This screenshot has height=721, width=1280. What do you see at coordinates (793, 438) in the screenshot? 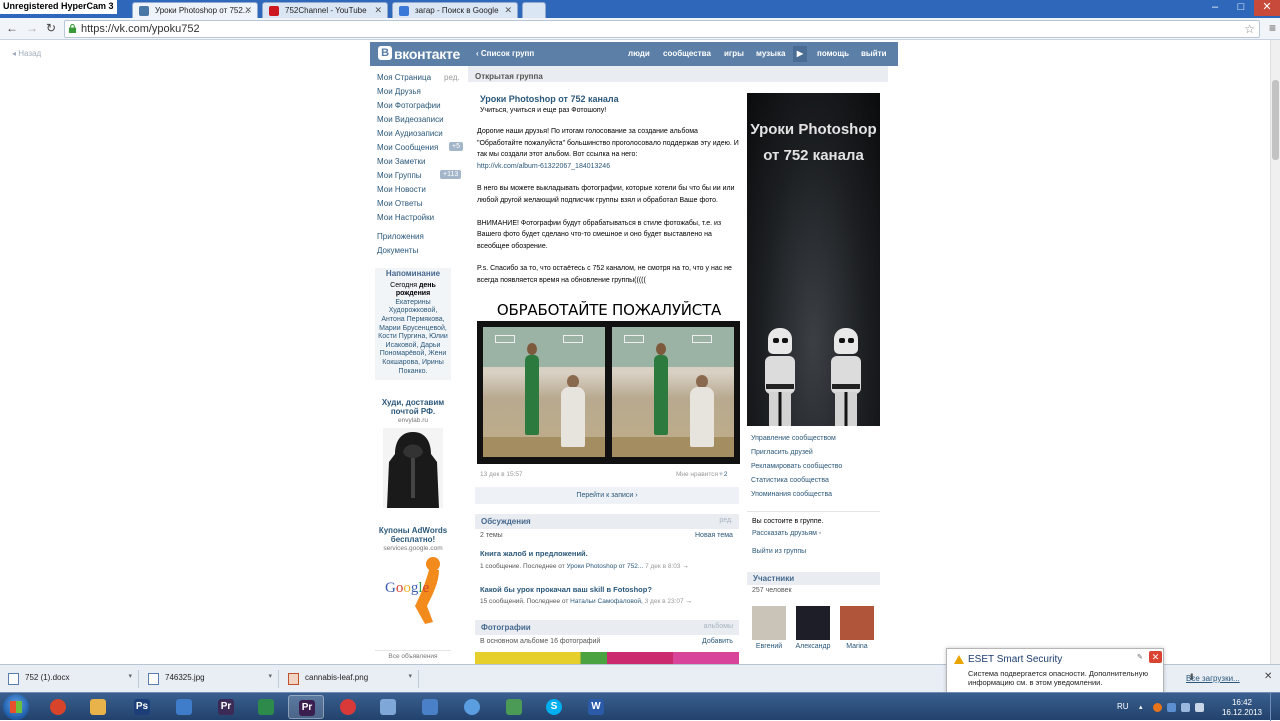
I see `manage-community-link: Управление сообществом` at bounding box center [793, 438].